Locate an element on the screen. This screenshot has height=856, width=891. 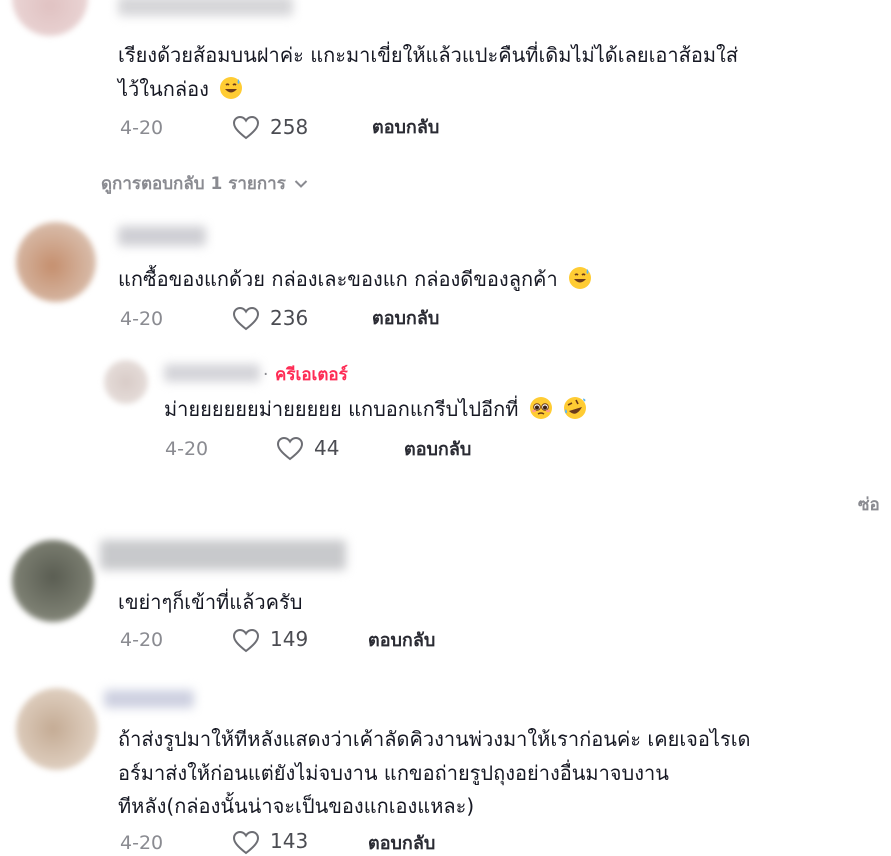
like-count: 149 is located at coordinates (289, 639).